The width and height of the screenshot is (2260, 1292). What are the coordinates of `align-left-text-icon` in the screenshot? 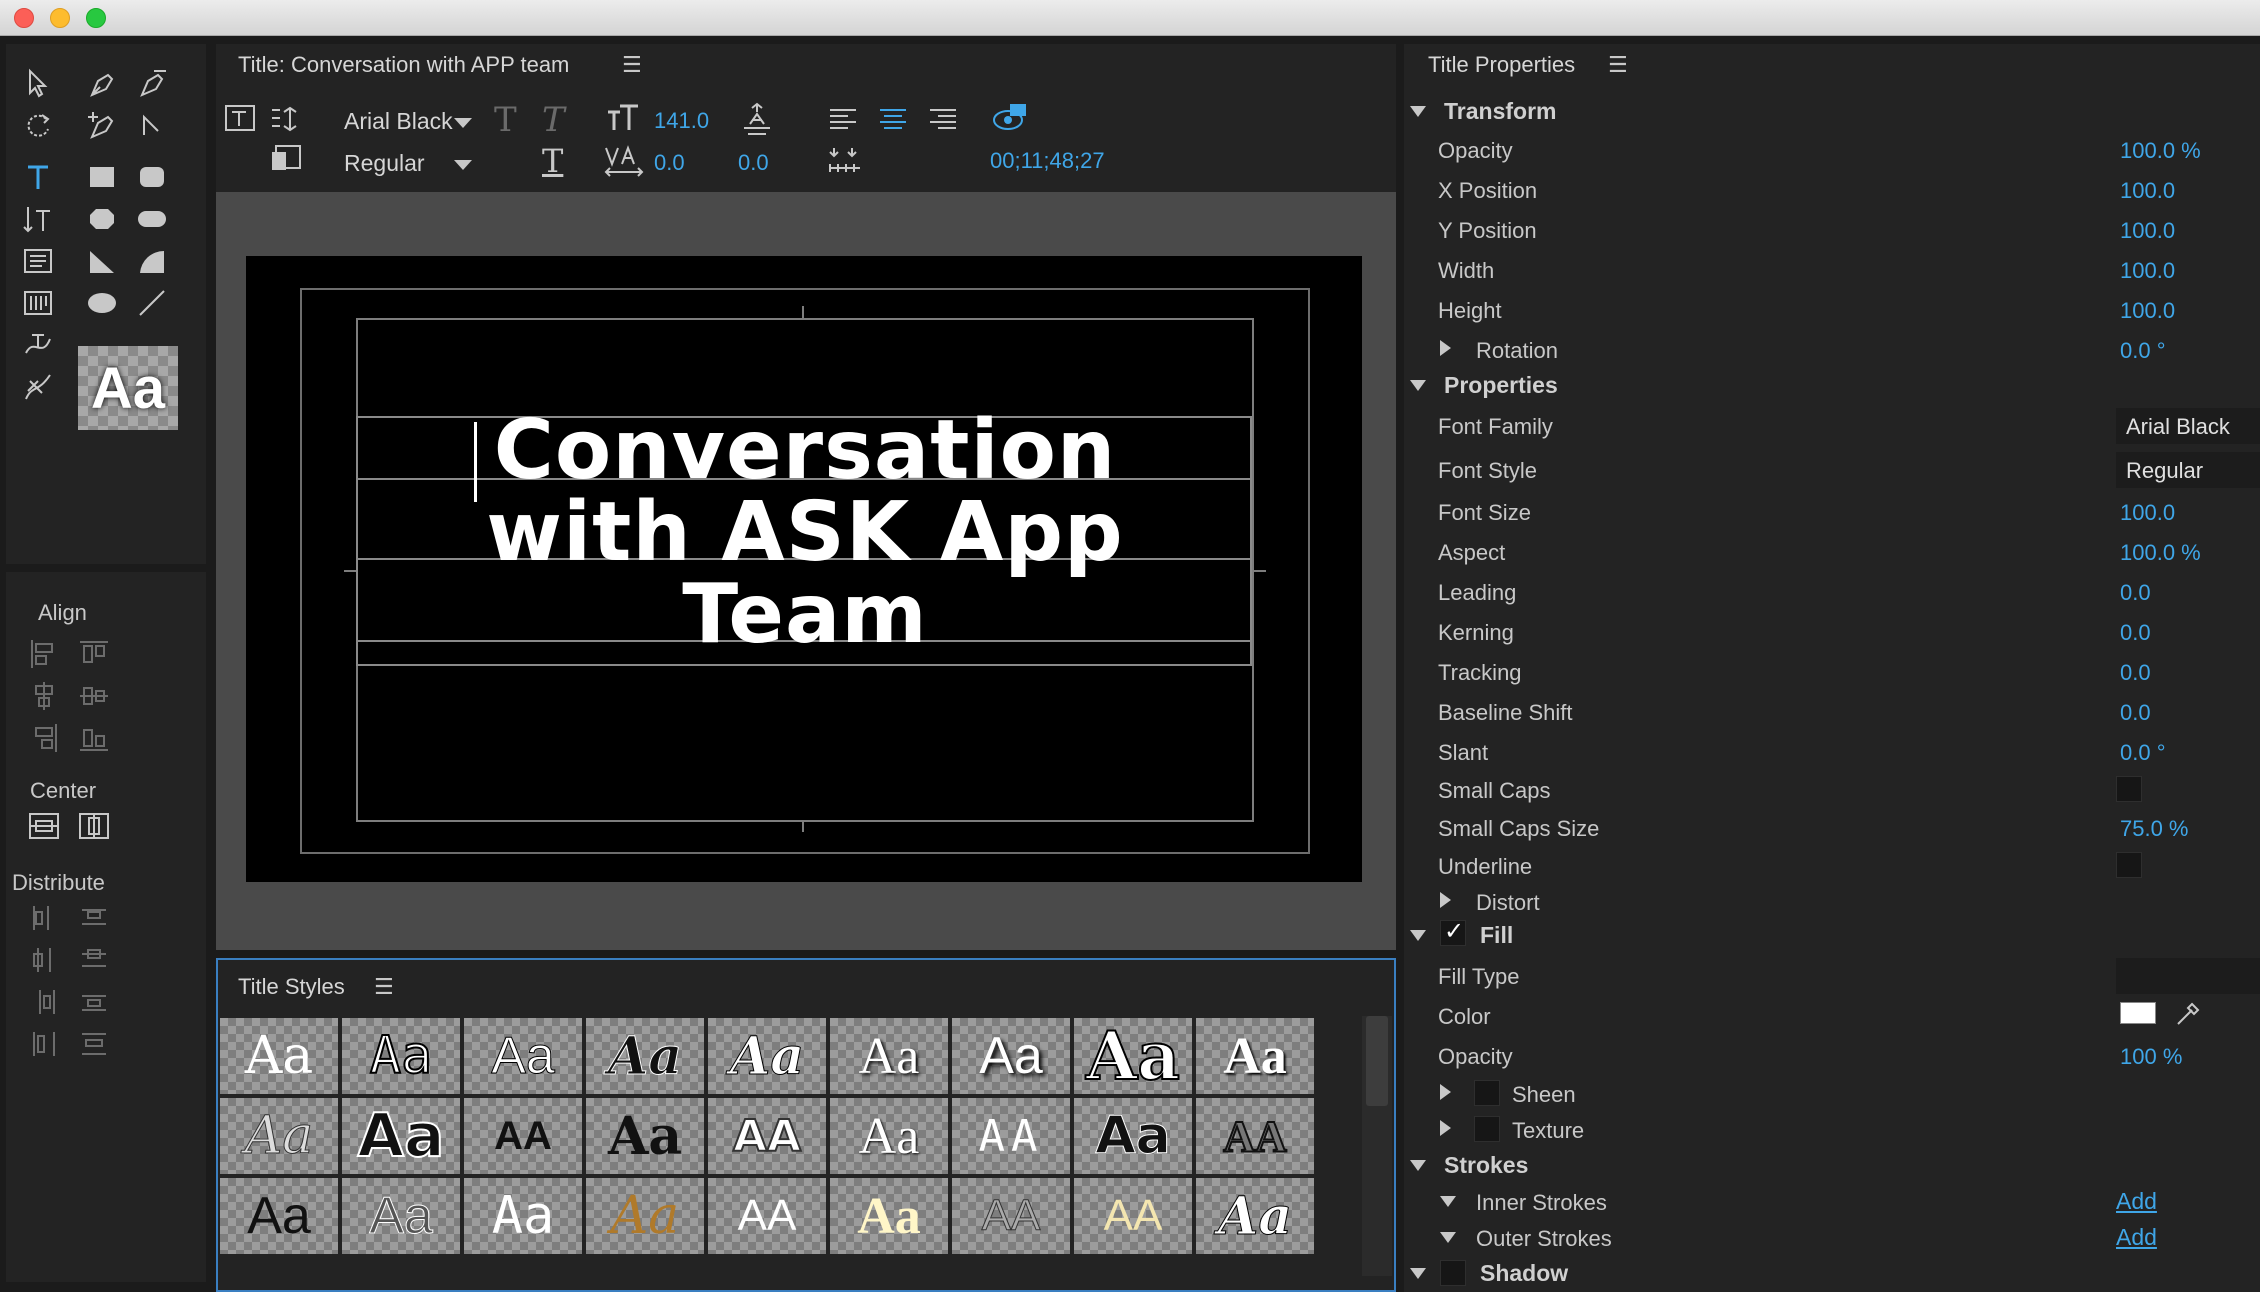 It's located at (843, 120).